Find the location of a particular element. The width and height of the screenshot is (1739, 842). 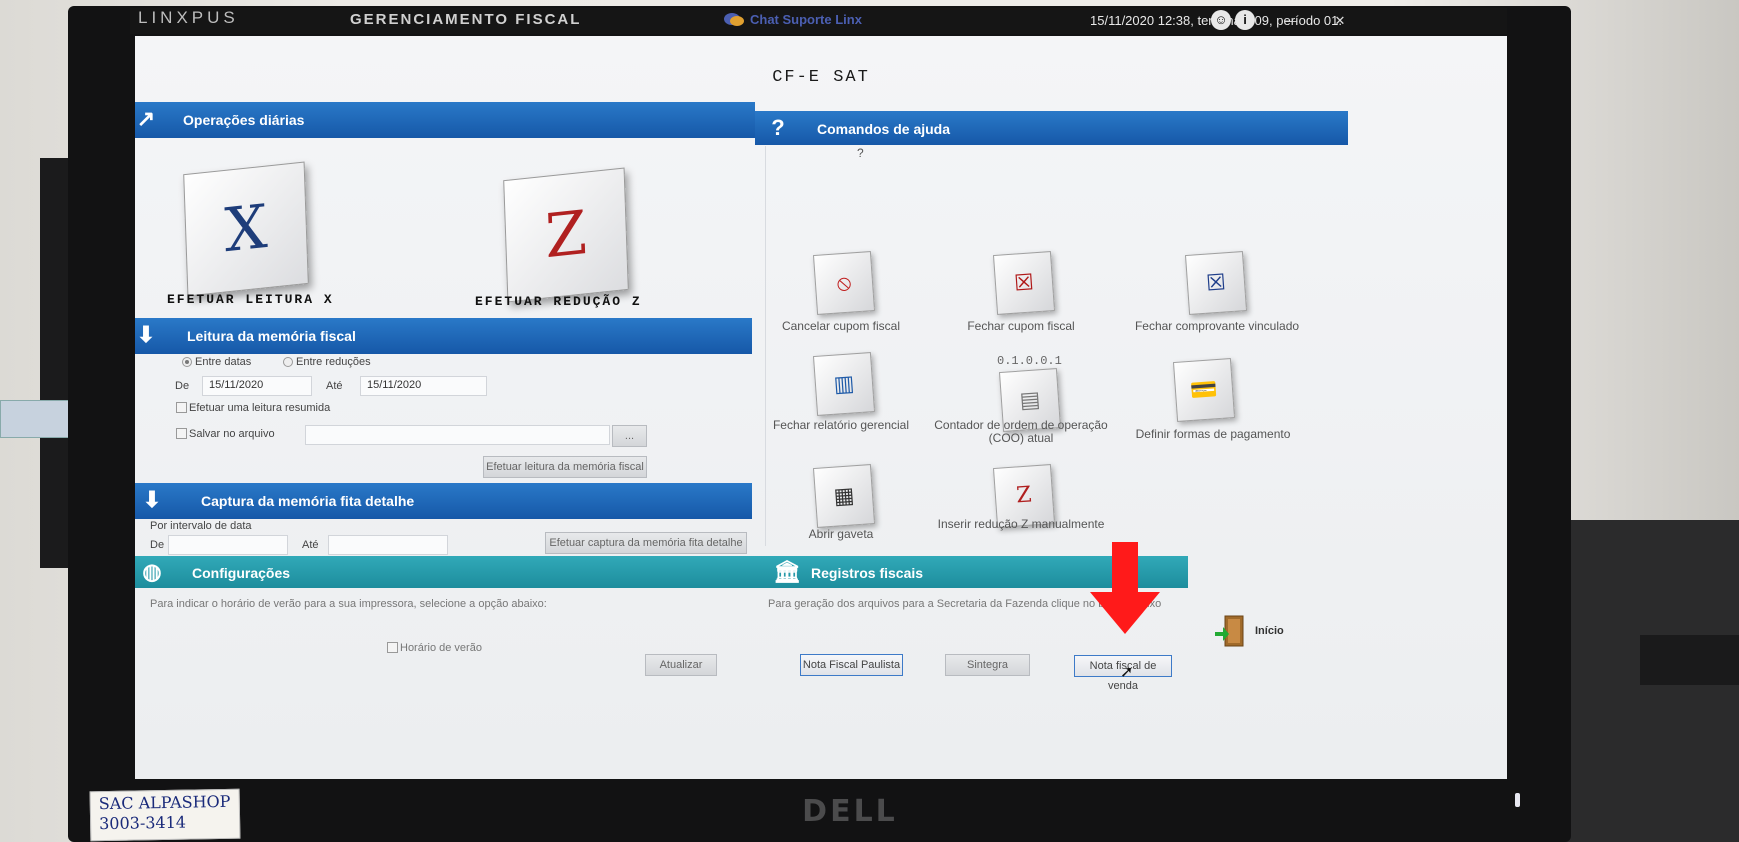

from-date-field: 15/11/2020 is located at coordinates (257, 386).